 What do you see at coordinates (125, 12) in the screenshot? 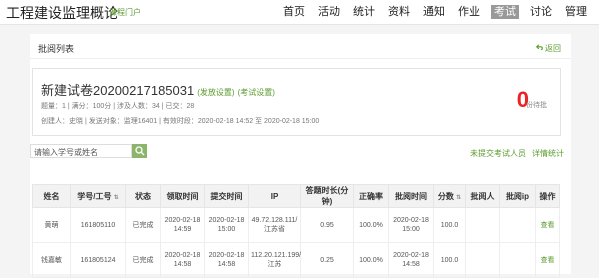
I see `course-portal-link: 课程门户` at bounding box center [125, 12].